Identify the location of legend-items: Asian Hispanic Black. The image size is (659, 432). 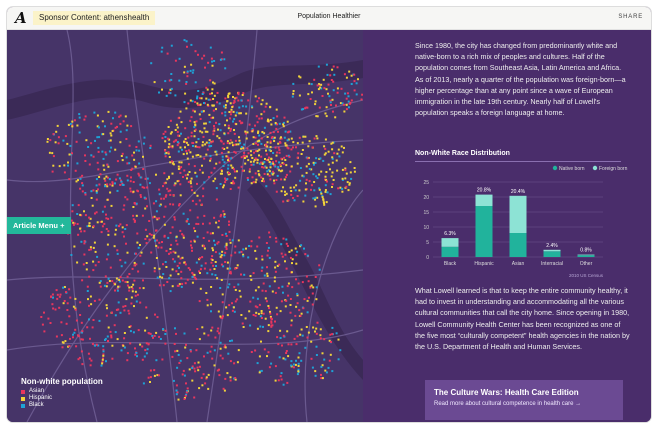
(62, 398).